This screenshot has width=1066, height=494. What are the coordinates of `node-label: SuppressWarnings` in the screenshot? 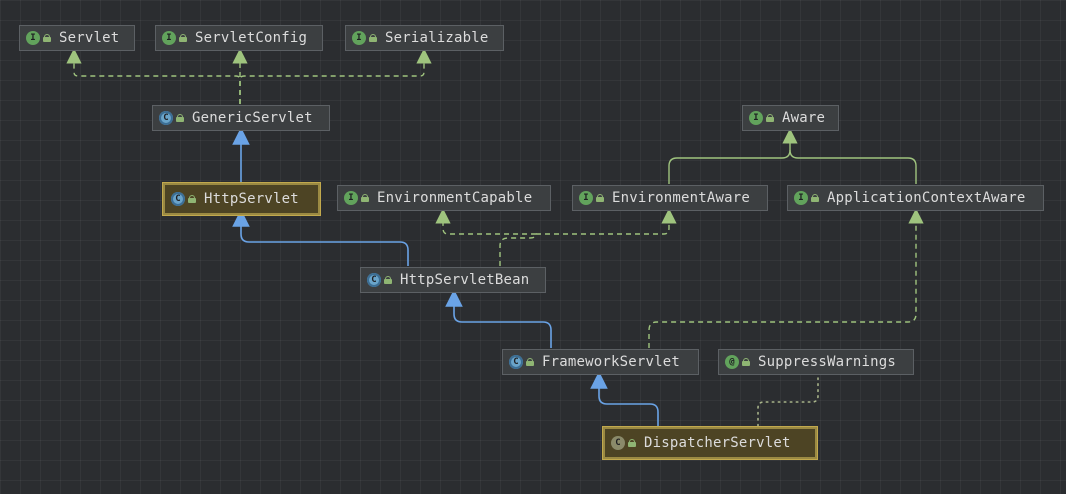 It's located at (827, 362).